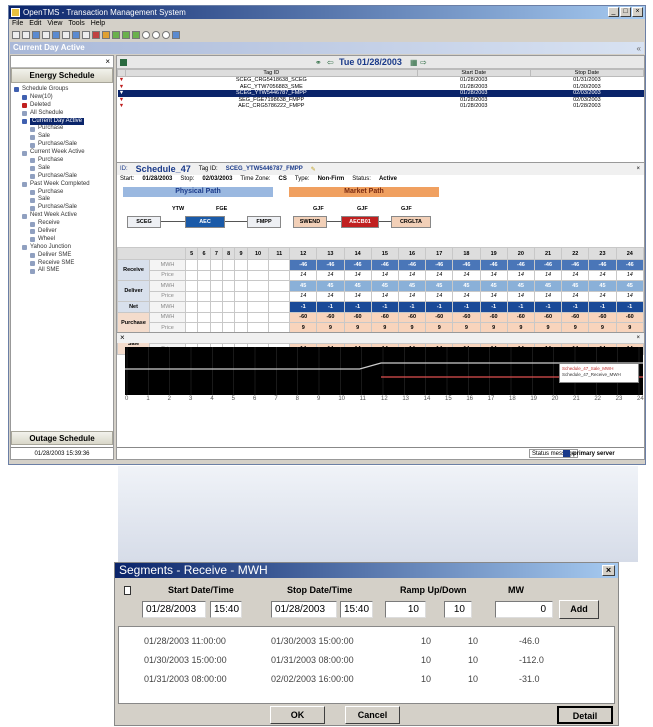  What do you see at coordinates (16, 35) in the screenshot?
I see `new-icon` at bounding box center [16, 35].